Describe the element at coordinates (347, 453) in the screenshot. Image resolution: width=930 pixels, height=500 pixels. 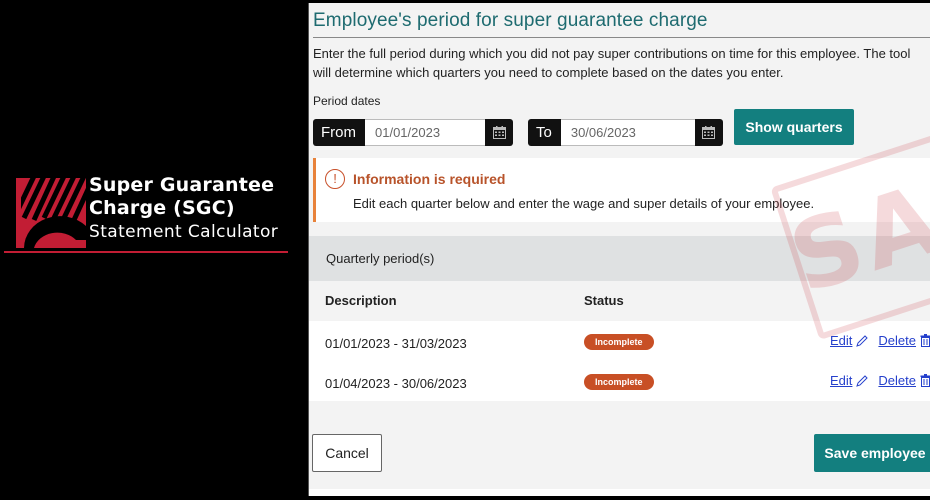
I see `cancel-button: Cancel` at that location.